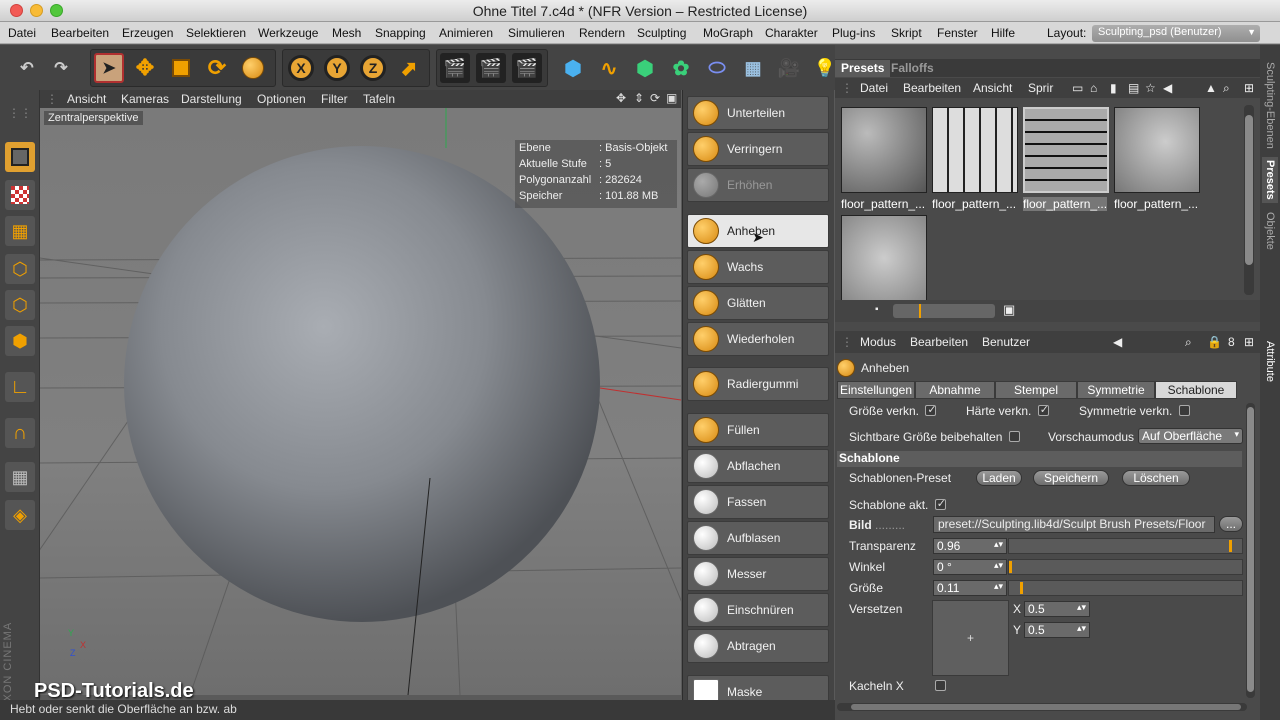 Image resolution: width=1280 pixels, height=720 pixels. What do you see at coordinates (944, 311) in the screenshot?
I see `thumb-size-slider` at bounding box center [944, 311].